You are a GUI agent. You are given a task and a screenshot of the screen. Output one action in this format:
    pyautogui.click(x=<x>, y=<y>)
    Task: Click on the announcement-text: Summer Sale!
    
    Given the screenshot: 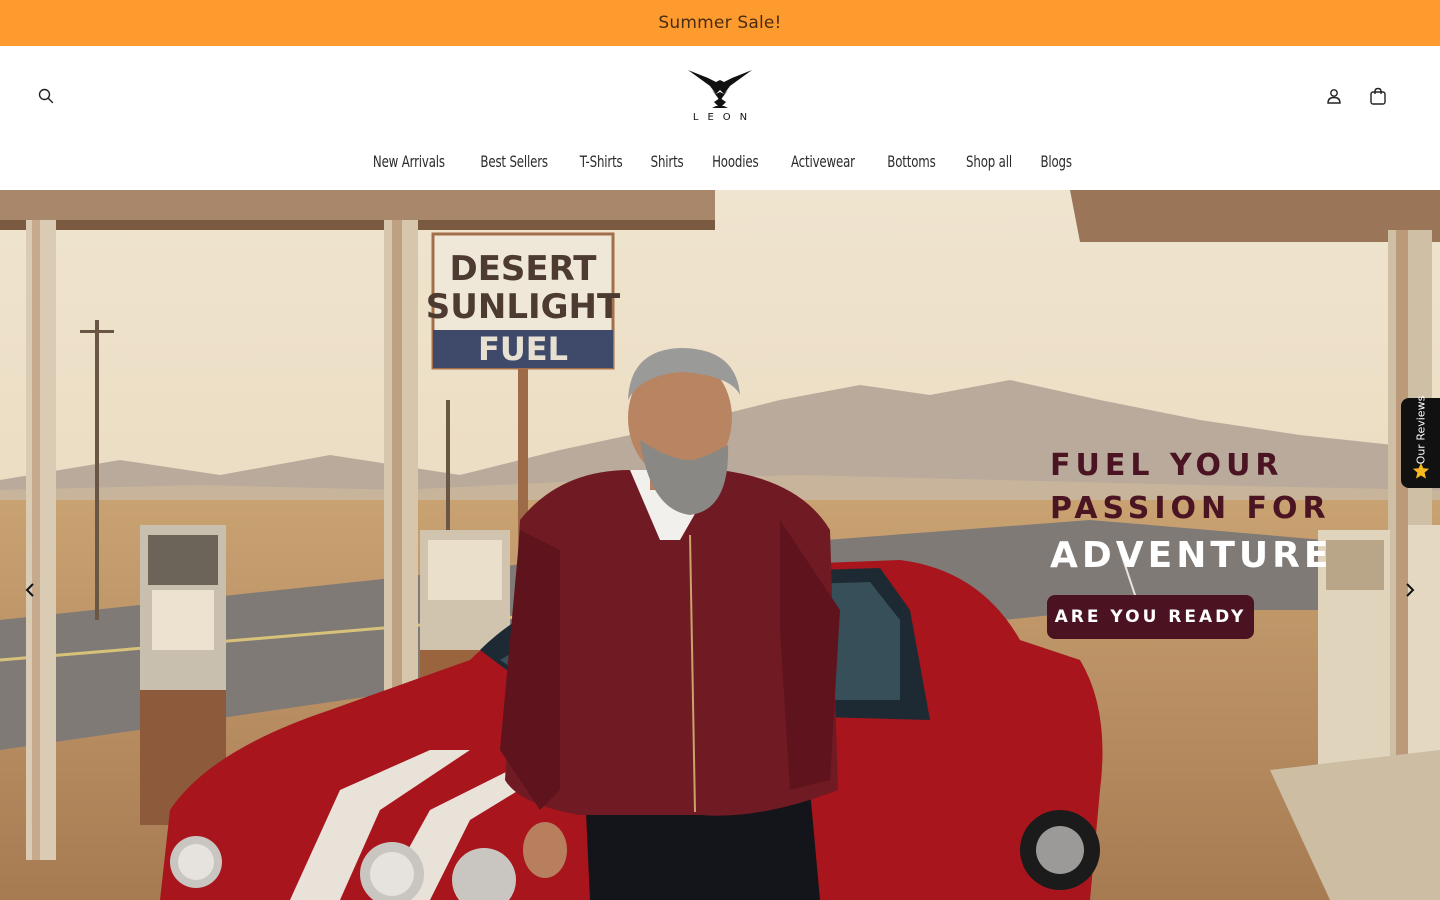 What is the action you would take?
    pyautogui.click(x=720, y=23)
    